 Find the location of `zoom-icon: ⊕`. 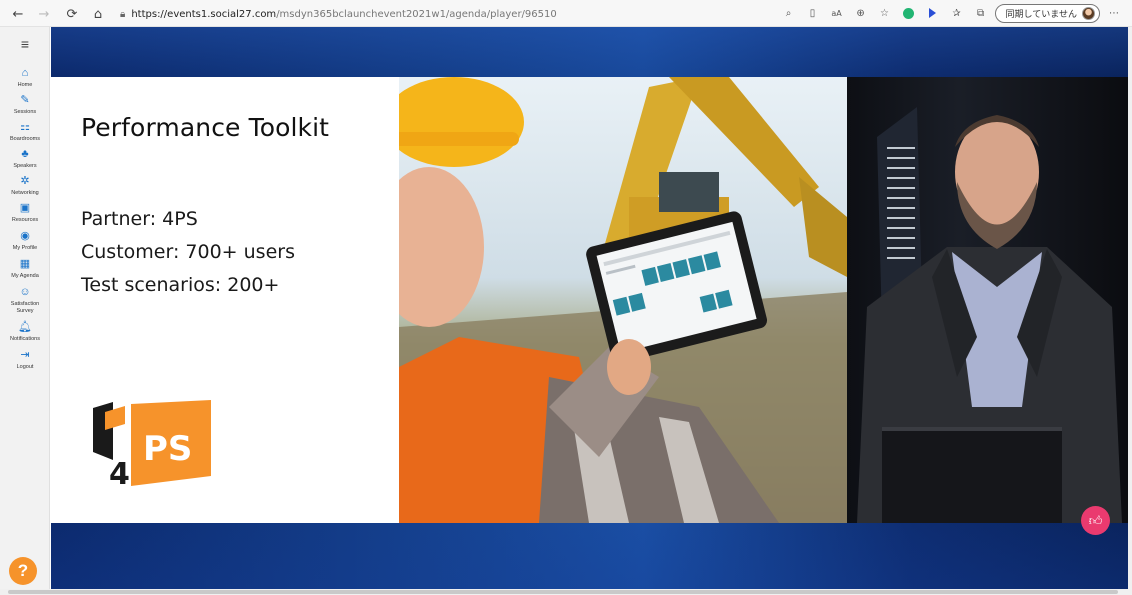

zoom-icon: ⊕ is located at coordinates (861, 13).